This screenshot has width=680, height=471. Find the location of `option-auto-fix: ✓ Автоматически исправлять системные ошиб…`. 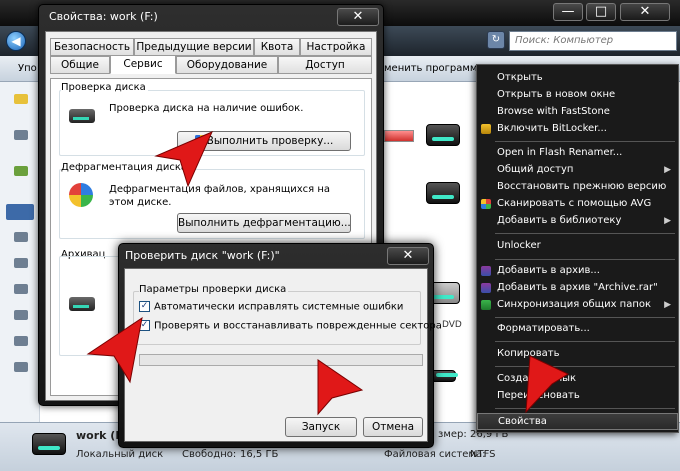

option-auto-fix: ✓ Автоматически исправлять системные ошиб… is located at coordinates (271, 307).